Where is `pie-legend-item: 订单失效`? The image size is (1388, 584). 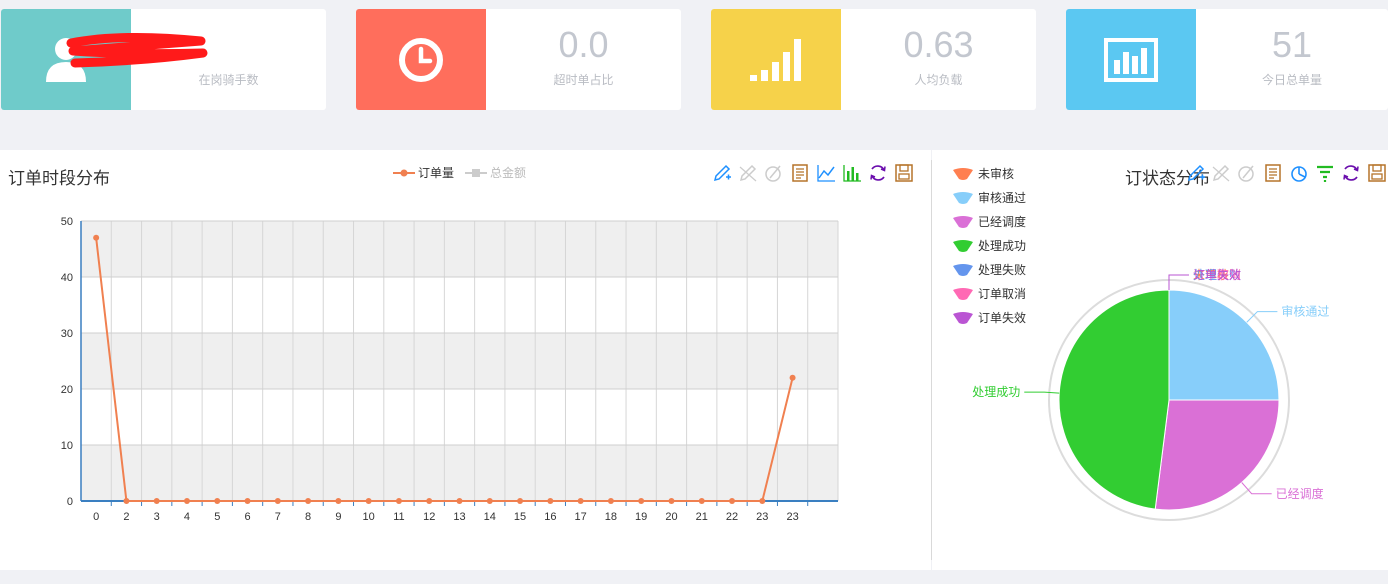
pie-legend-item: 订单失效 is located at coordinates (989, 317).